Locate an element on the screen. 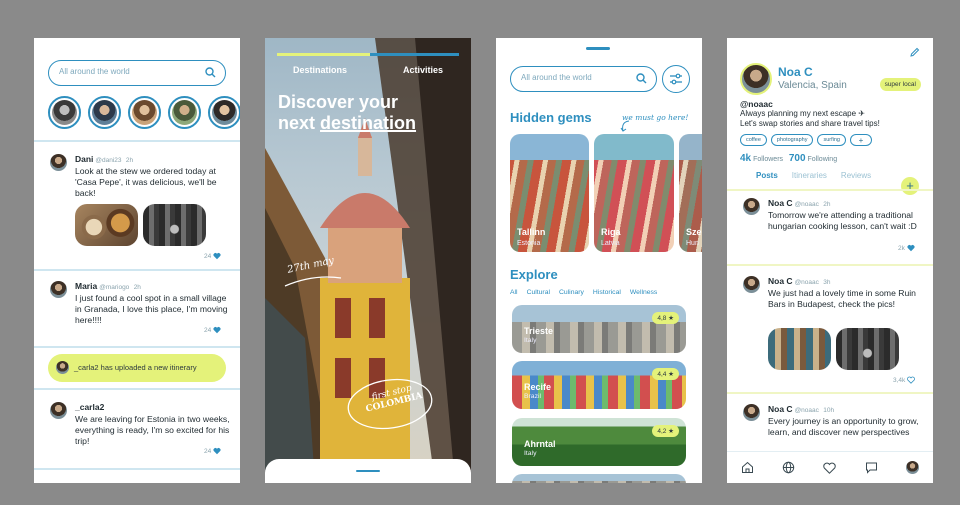 The image size is (960, 505). post-time: 3h is located at coordinates (827, 282).